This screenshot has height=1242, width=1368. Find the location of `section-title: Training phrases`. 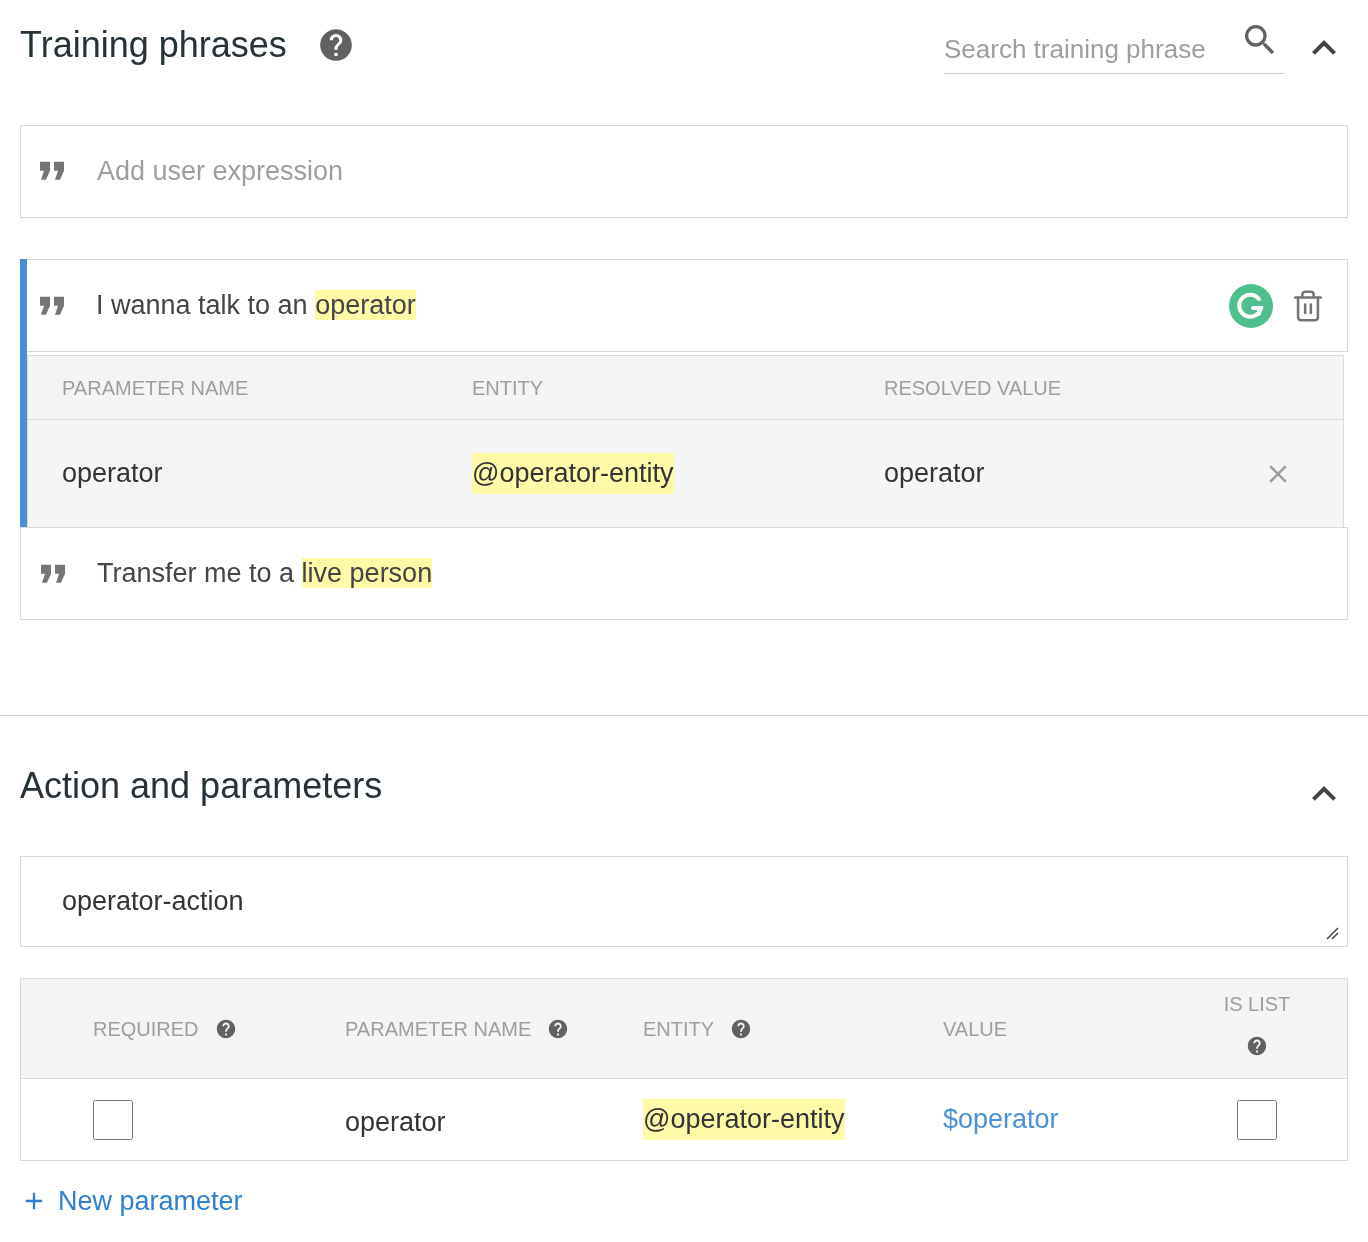

section-title: Training phrases is located at coordinates (153, 45).